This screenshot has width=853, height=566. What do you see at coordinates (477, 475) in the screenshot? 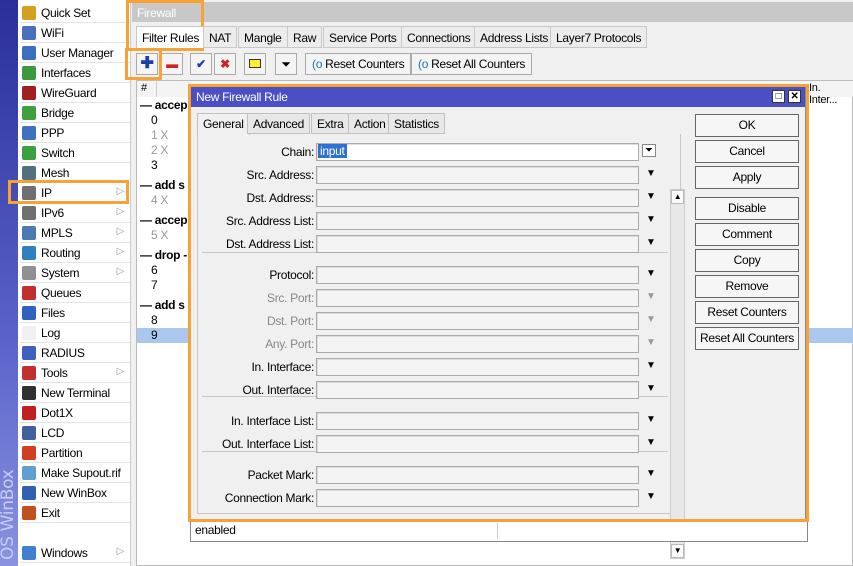
I see `packet-mark-input` at bounding box center [477, 475].